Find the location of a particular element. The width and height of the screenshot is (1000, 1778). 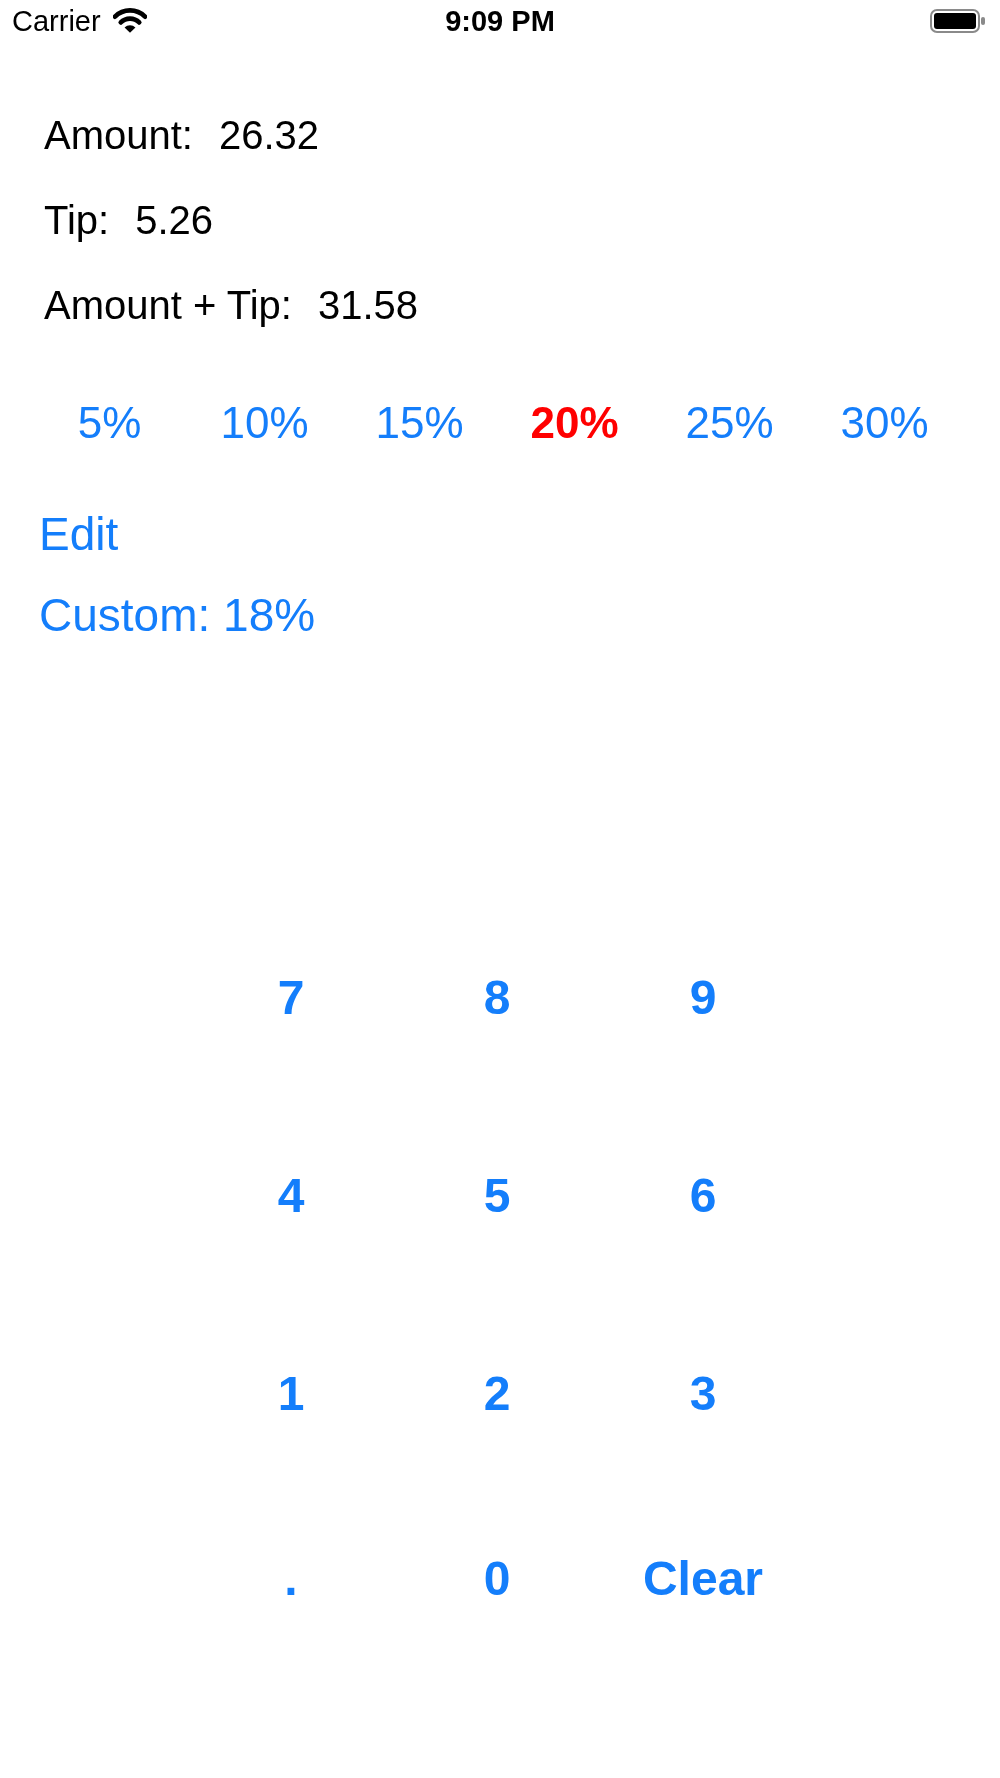

carrier-name: Carrier is located at coordinates (56, 21).